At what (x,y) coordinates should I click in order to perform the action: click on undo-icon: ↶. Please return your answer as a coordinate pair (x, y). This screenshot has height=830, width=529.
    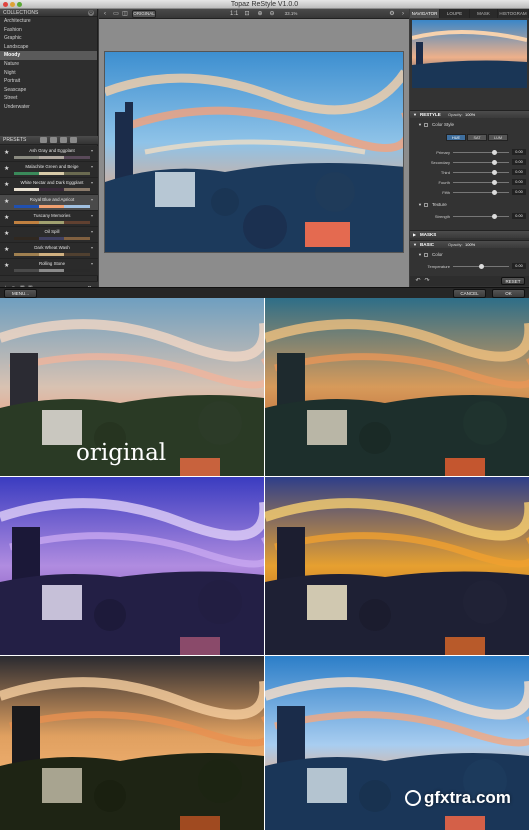
    Looking at the image, I should click on (418, 281).